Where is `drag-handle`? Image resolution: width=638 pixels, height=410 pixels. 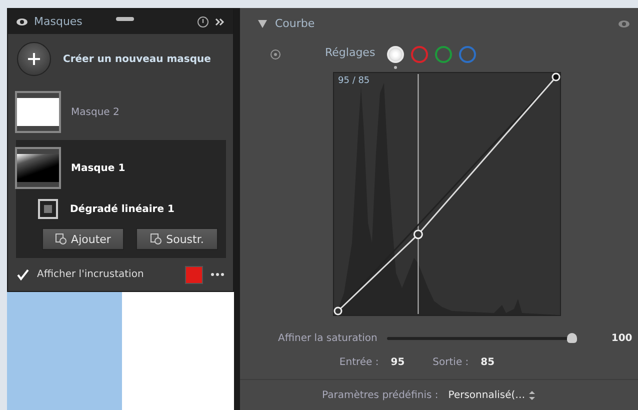 drag-handle is located at coordinates (125, 19).